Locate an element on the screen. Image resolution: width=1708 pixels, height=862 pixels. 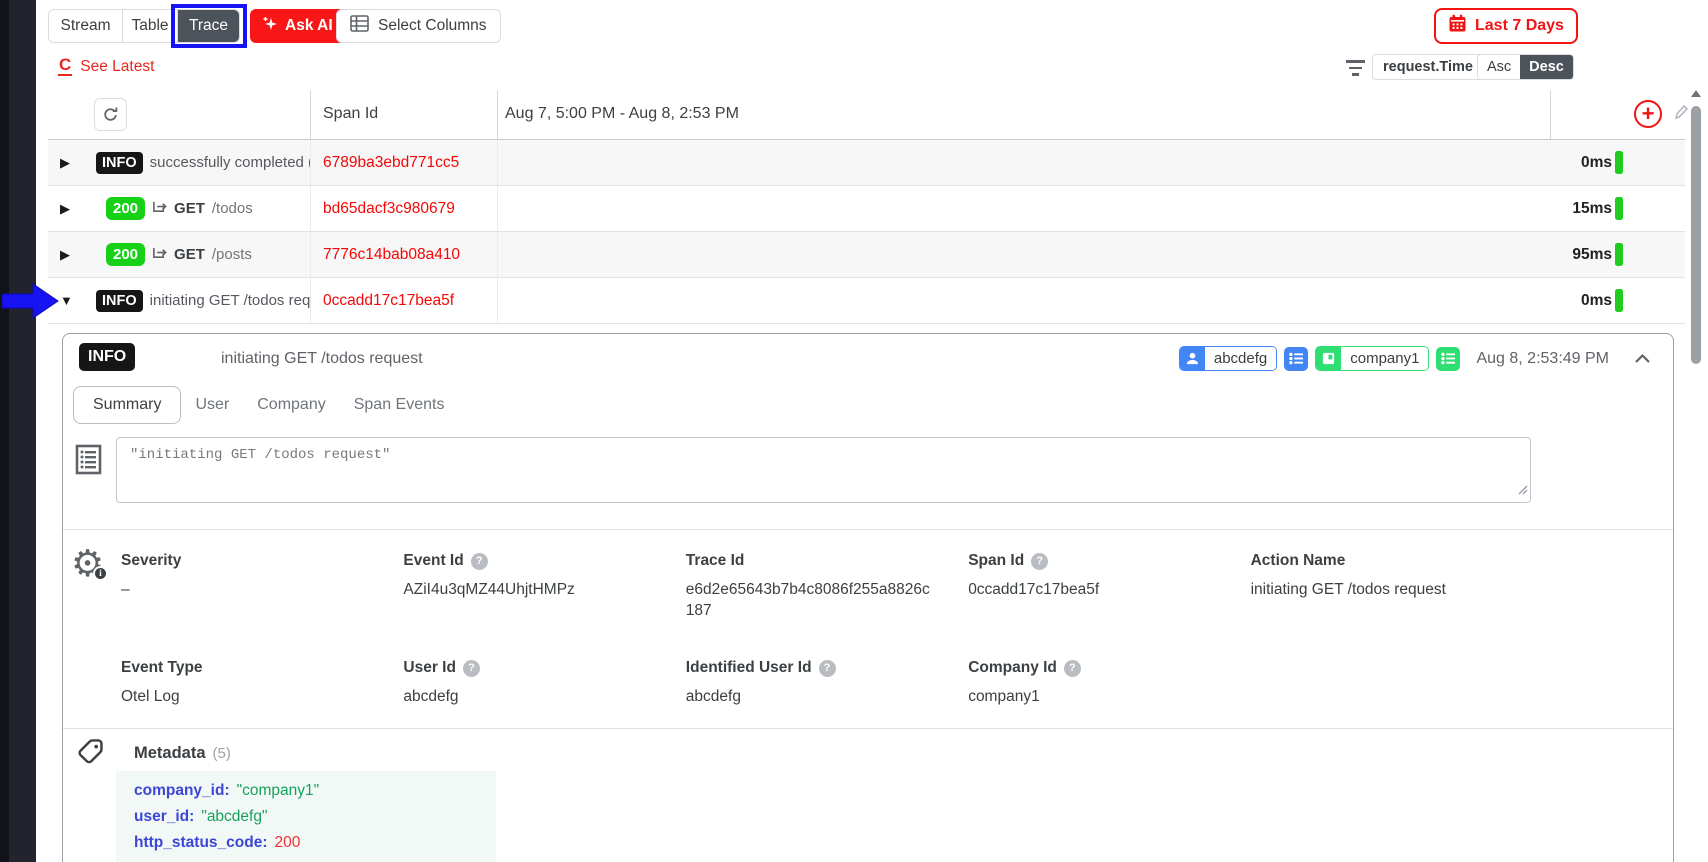
detail-tabs: Summary User Company Span Events is located at coordinates (265, 405).